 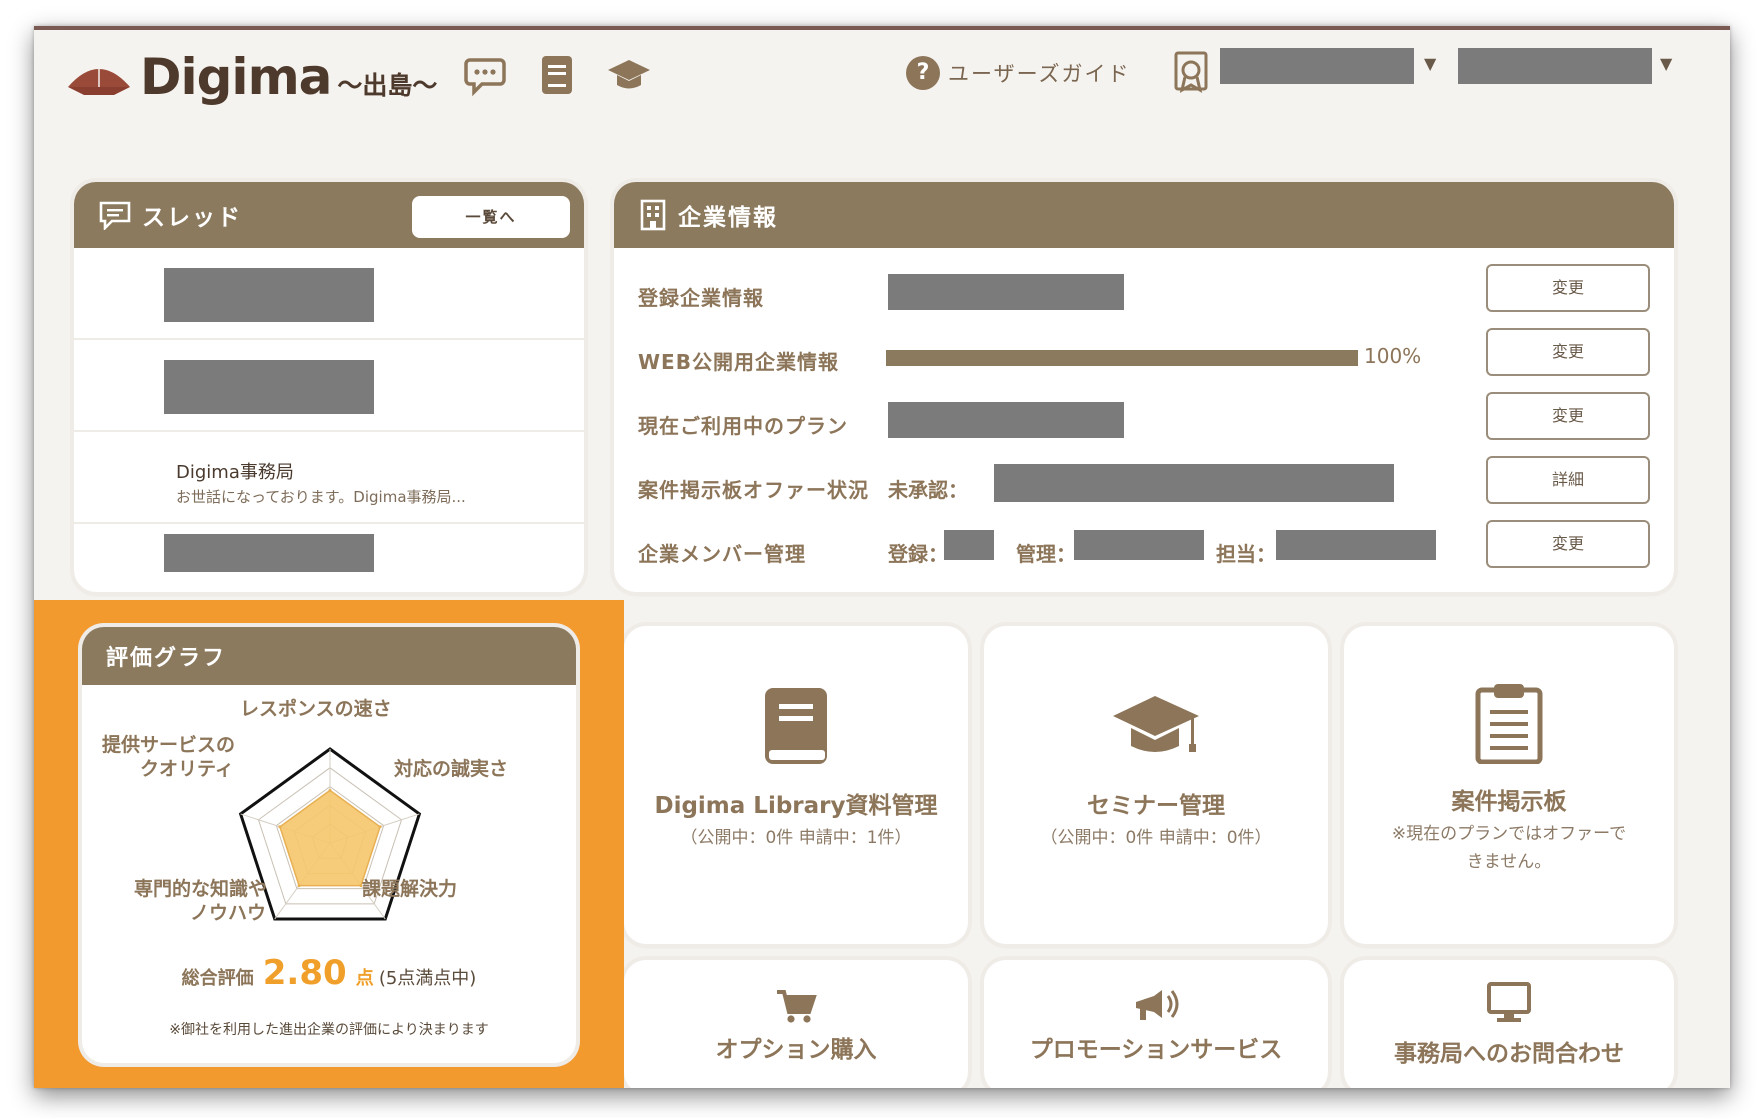 I want to click on axis-label-quality-line1: 提供サービスの, so click(x=169, y=745).